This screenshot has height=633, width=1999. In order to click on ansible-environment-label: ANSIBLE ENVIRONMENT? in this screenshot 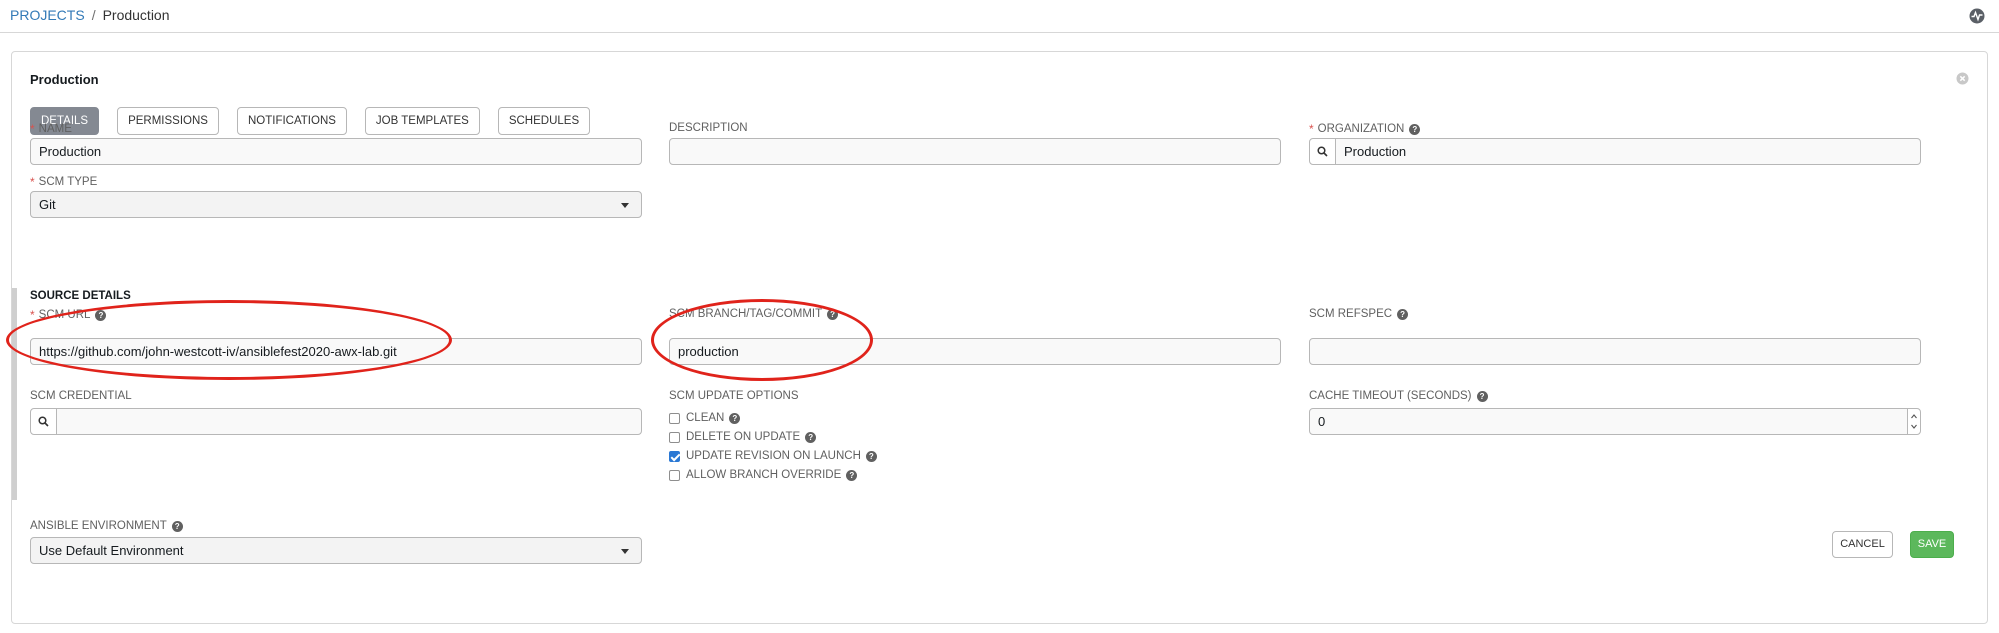, I will do `click(106, 526)`.